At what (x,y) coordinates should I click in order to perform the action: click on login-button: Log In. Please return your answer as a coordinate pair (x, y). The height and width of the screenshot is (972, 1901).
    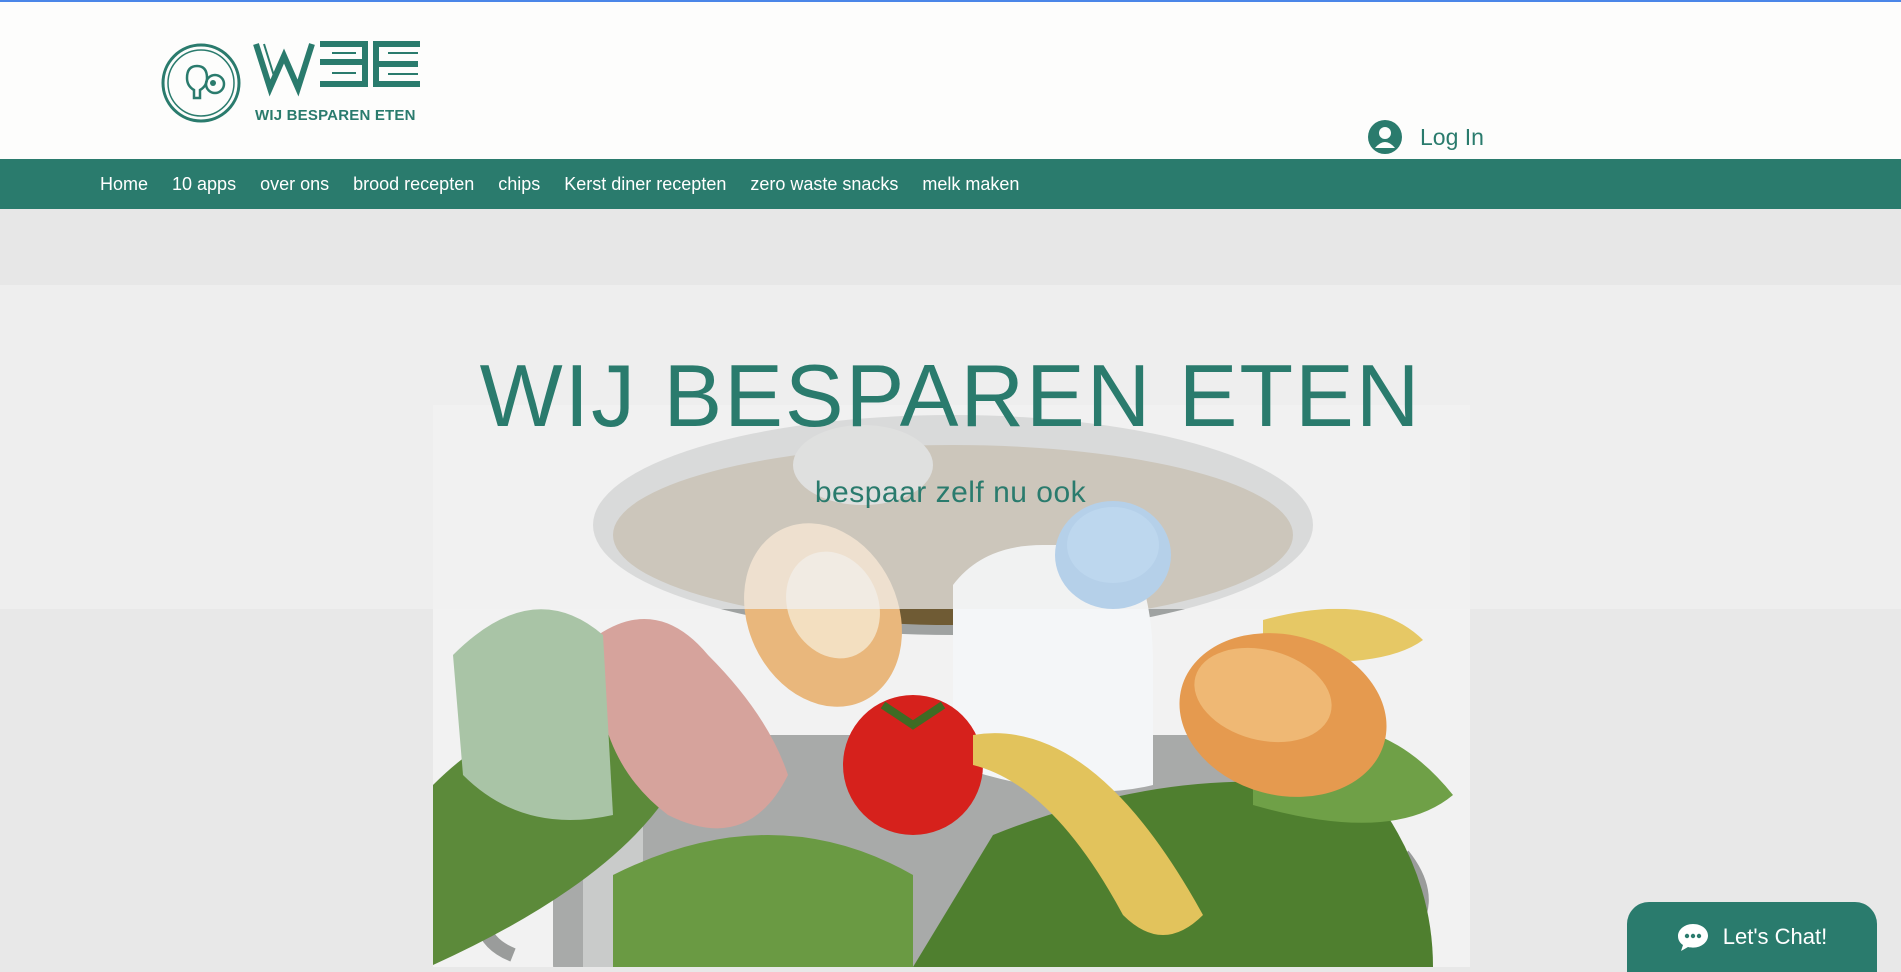
    Looking at the image, I should click on (1426, 137).